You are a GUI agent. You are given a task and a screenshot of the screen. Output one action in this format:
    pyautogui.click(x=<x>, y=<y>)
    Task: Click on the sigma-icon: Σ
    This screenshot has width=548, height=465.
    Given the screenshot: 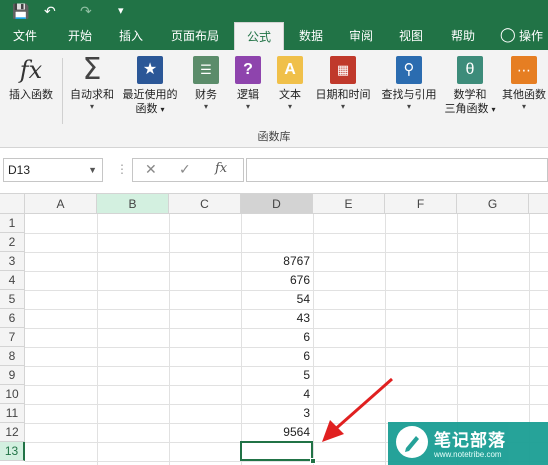 What is the action you would take?
    pyautogui.click(x=92, y=69)
    